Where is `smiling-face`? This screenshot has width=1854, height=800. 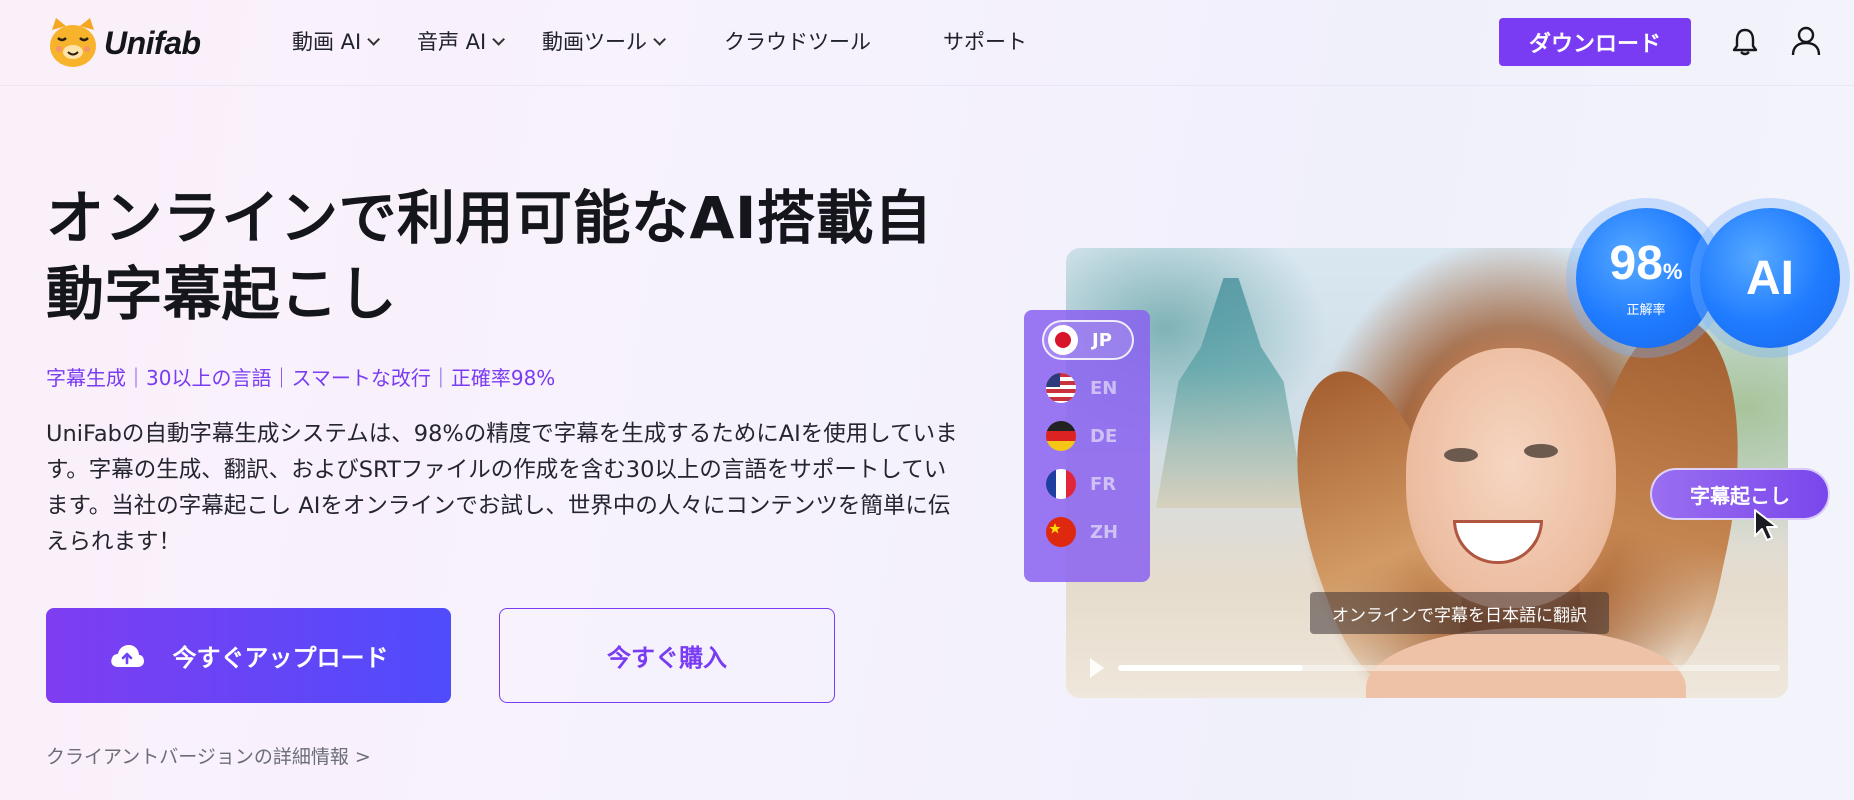 smiling-face is located at coordinates (1511, 478).